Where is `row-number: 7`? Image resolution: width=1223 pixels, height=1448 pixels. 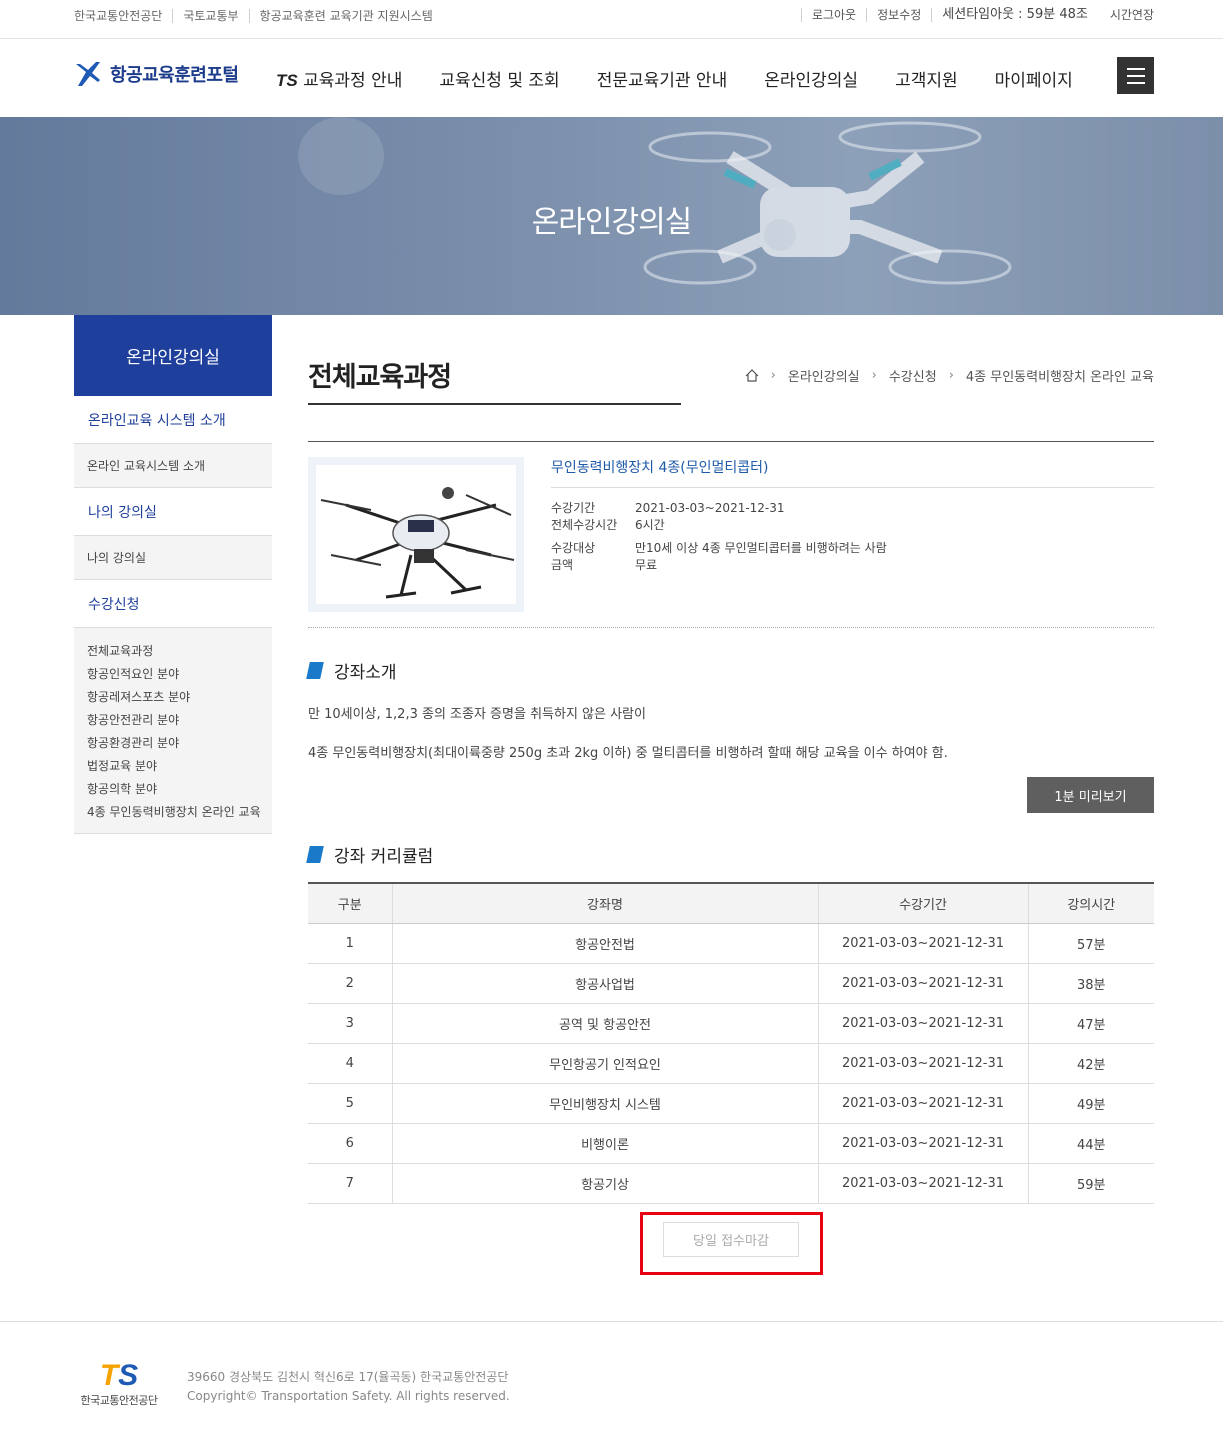
row-number: 7 is located at coordinates (350, 1183).